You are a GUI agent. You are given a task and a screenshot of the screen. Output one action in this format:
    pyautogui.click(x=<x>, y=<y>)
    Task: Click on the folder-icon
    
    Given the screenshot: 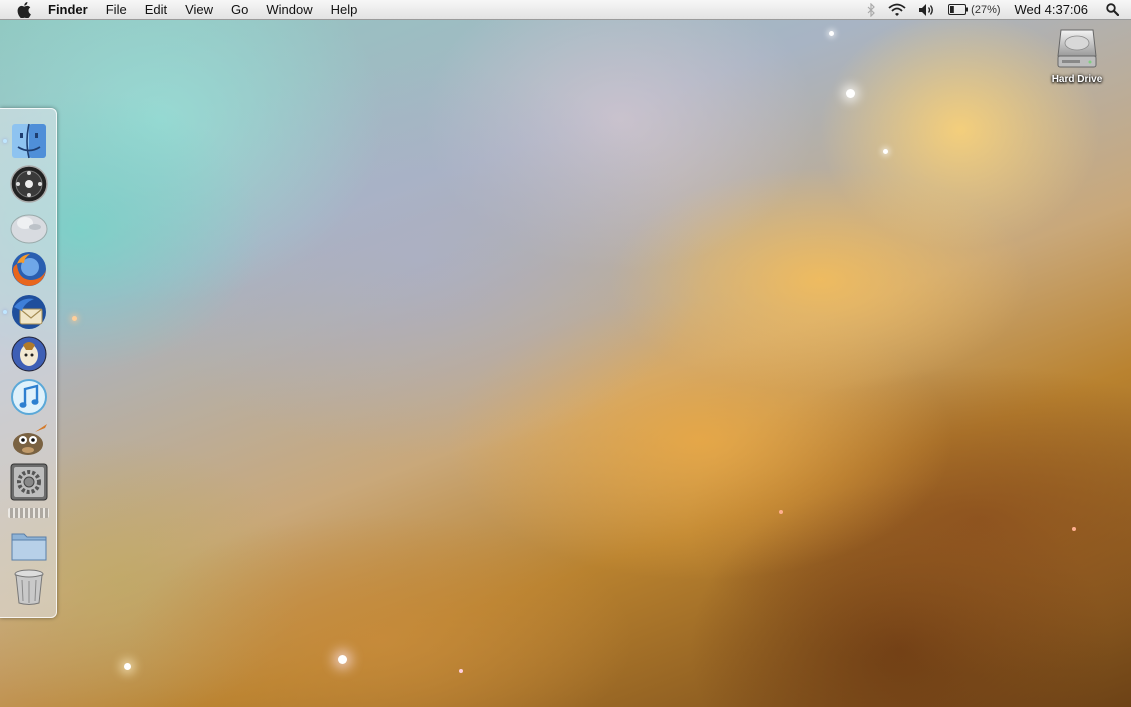 What is the action you would take?
    pyautogui.click(x=29, y=547)
    